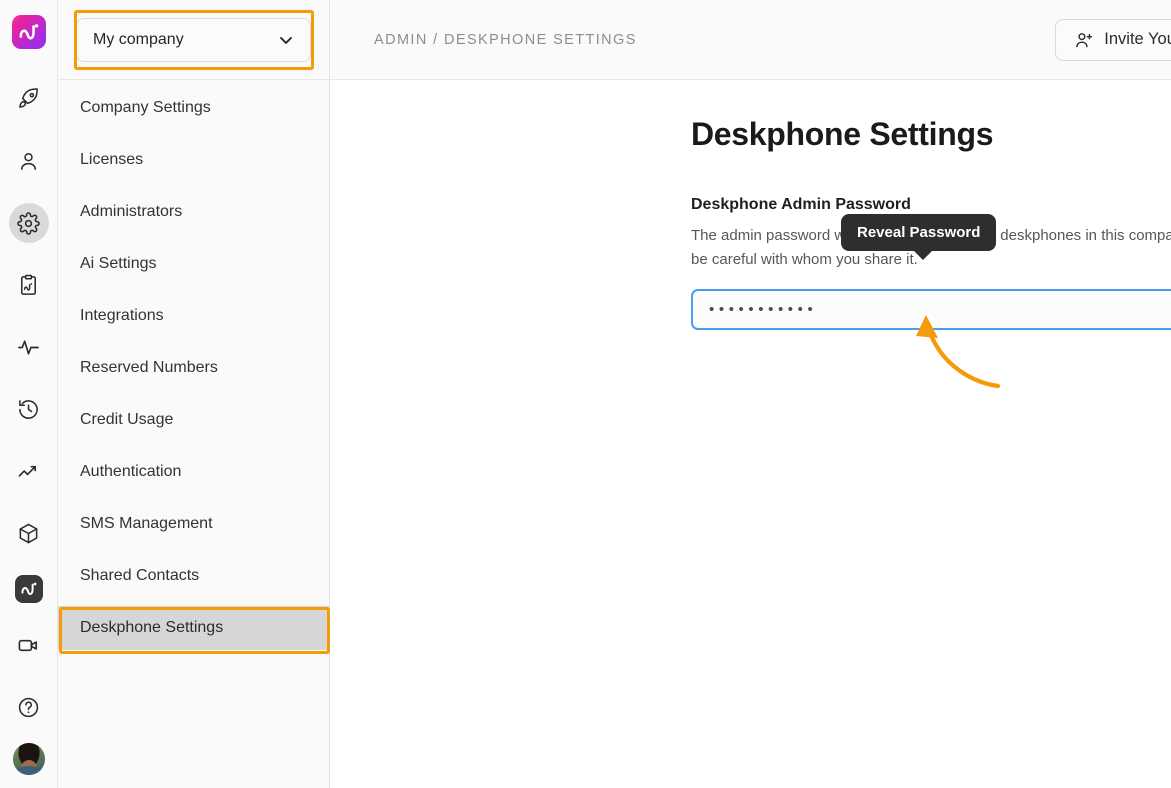 The width and height of the screenshot is (1171, 788). Describe the element at coordinates (29, 409) in the screenshot. I see `history-clock-icon` at that location.